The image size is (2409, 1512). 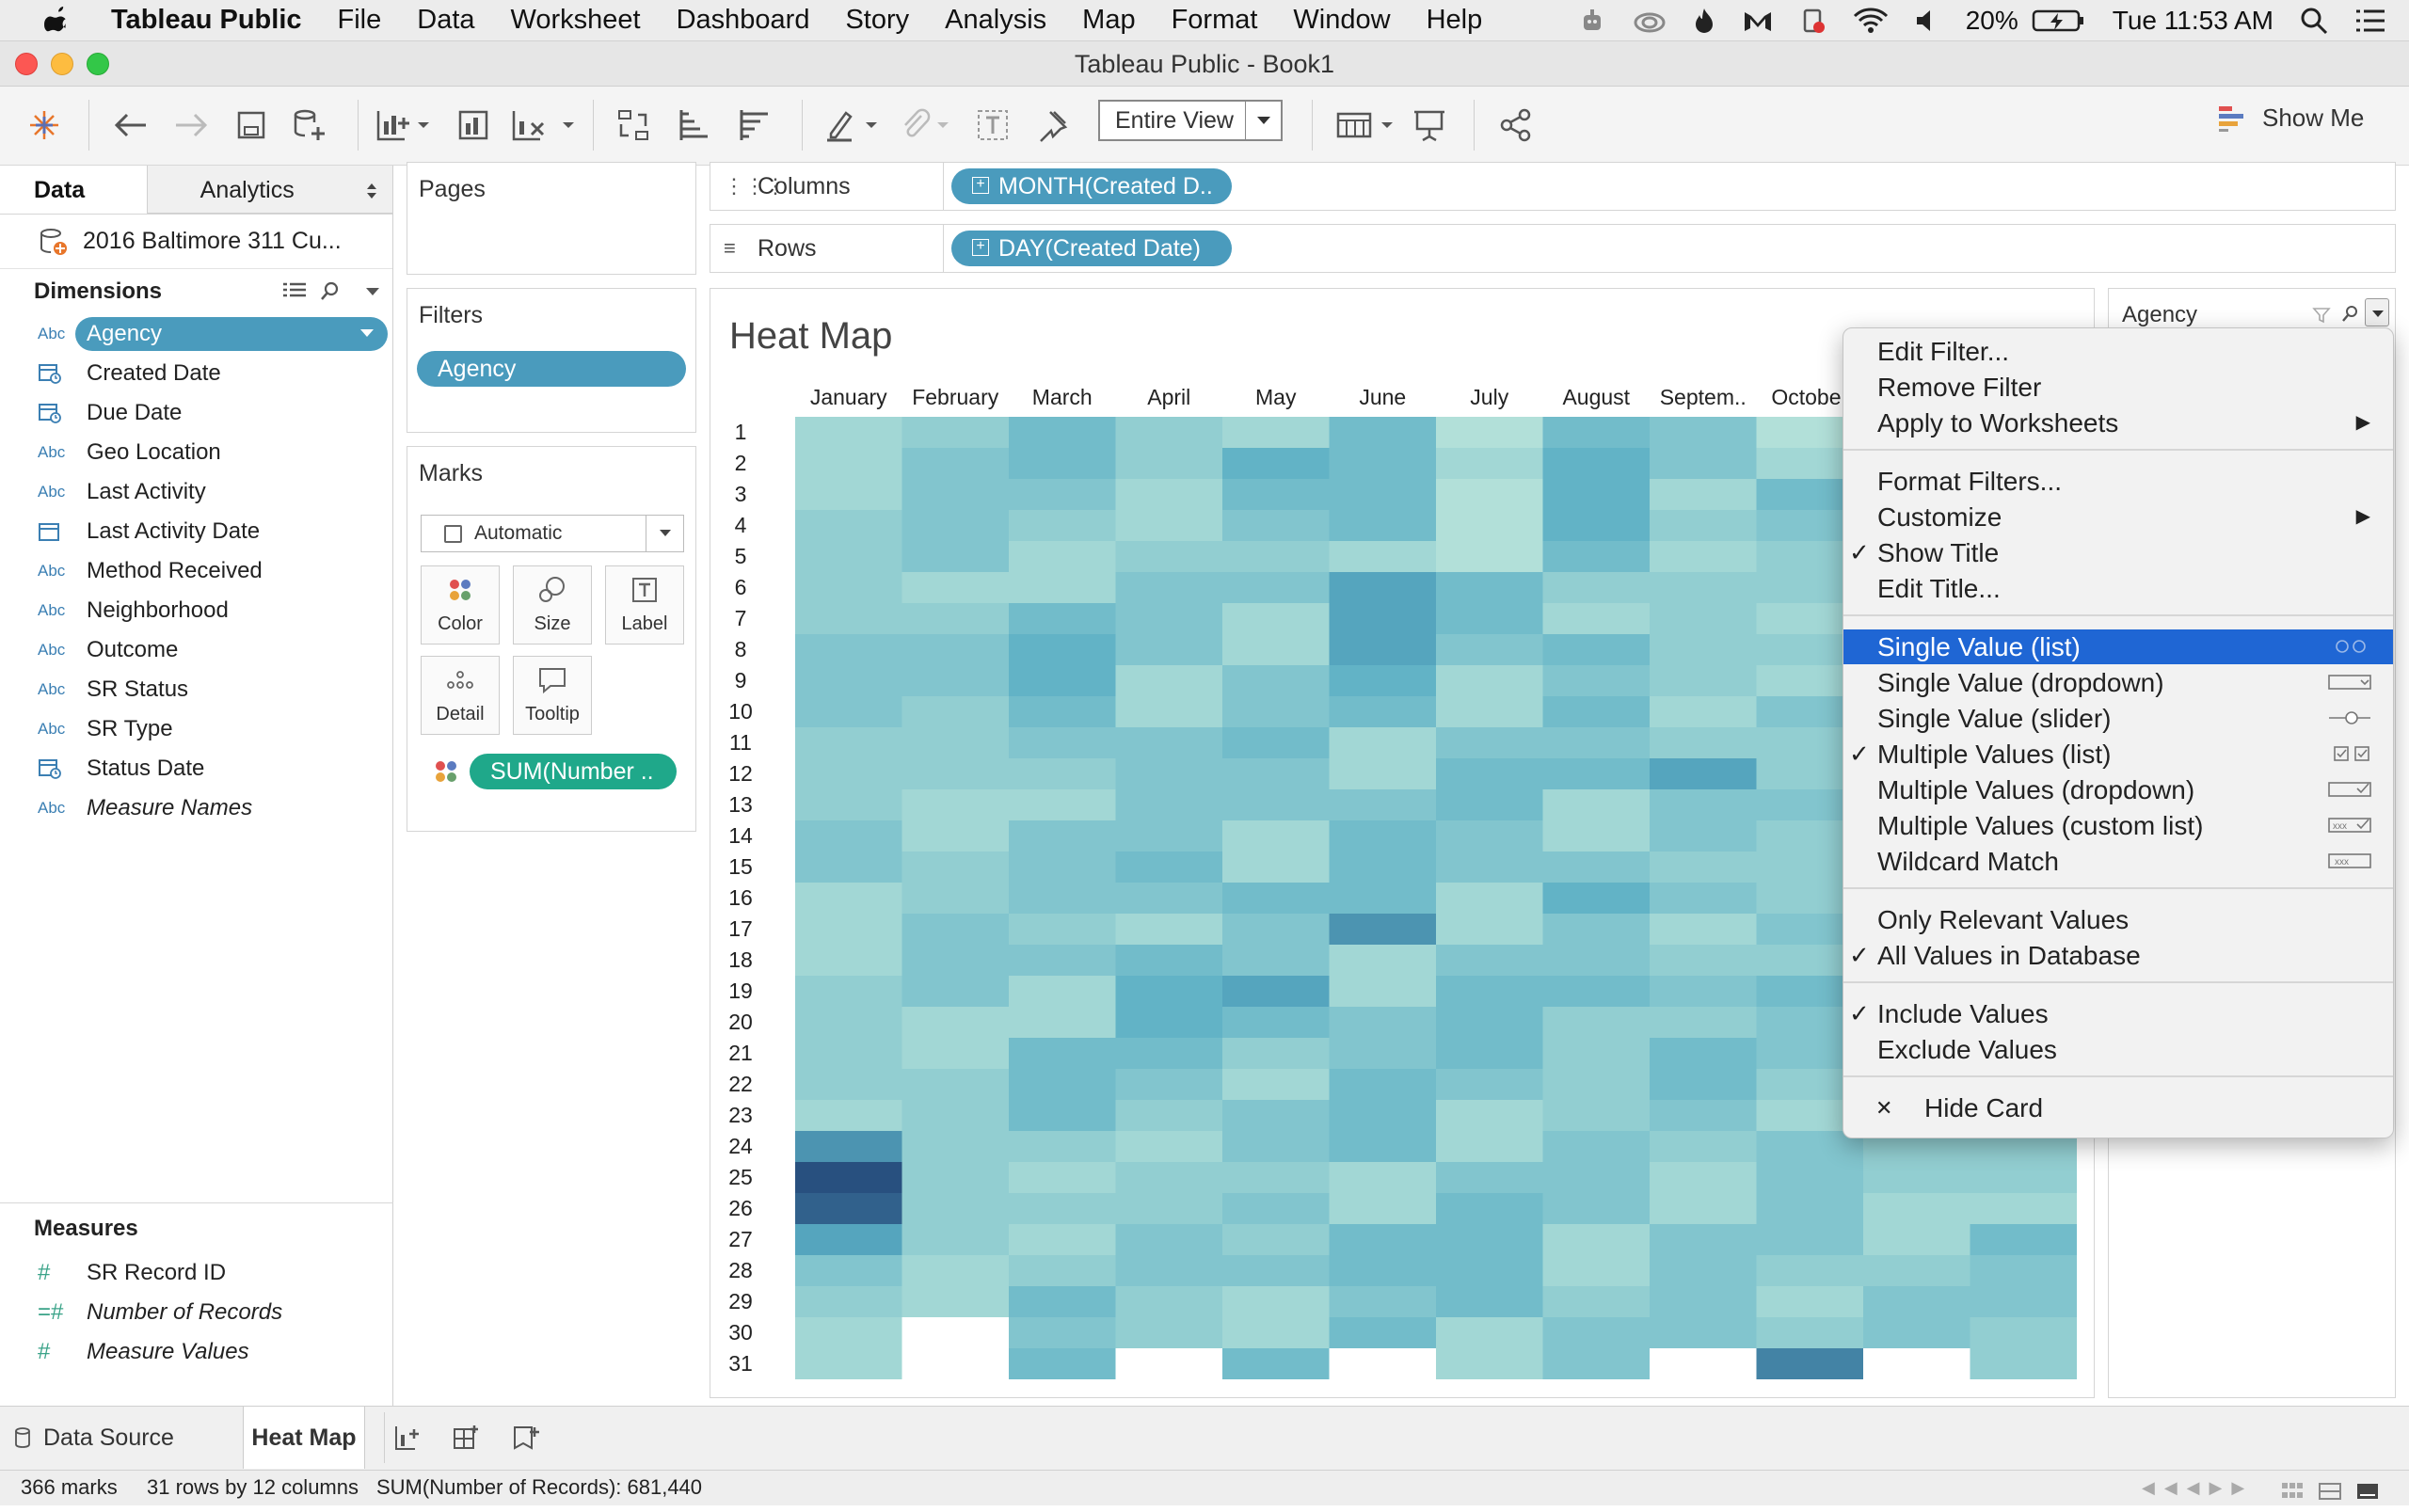 What do you see at coordinates (740, 991) in the screenshot?
I see `day-header: 19` at bounding box center [740, 991].